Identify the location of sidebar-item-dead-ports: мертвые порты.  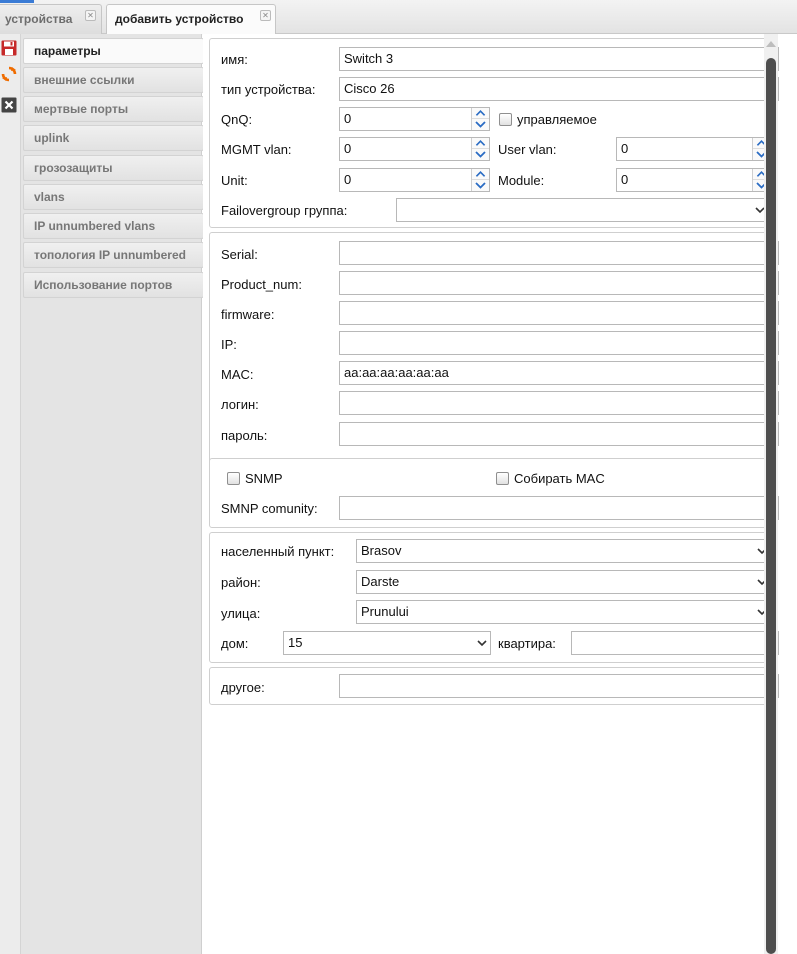
(113, 109).